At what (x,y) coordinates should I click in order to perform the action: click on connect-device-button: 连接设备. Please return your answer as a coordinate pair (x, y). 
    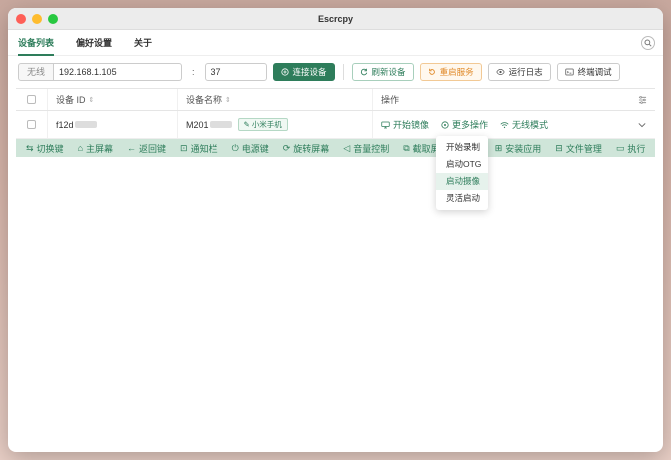
    Looking at the image, I should click on (303, 72).